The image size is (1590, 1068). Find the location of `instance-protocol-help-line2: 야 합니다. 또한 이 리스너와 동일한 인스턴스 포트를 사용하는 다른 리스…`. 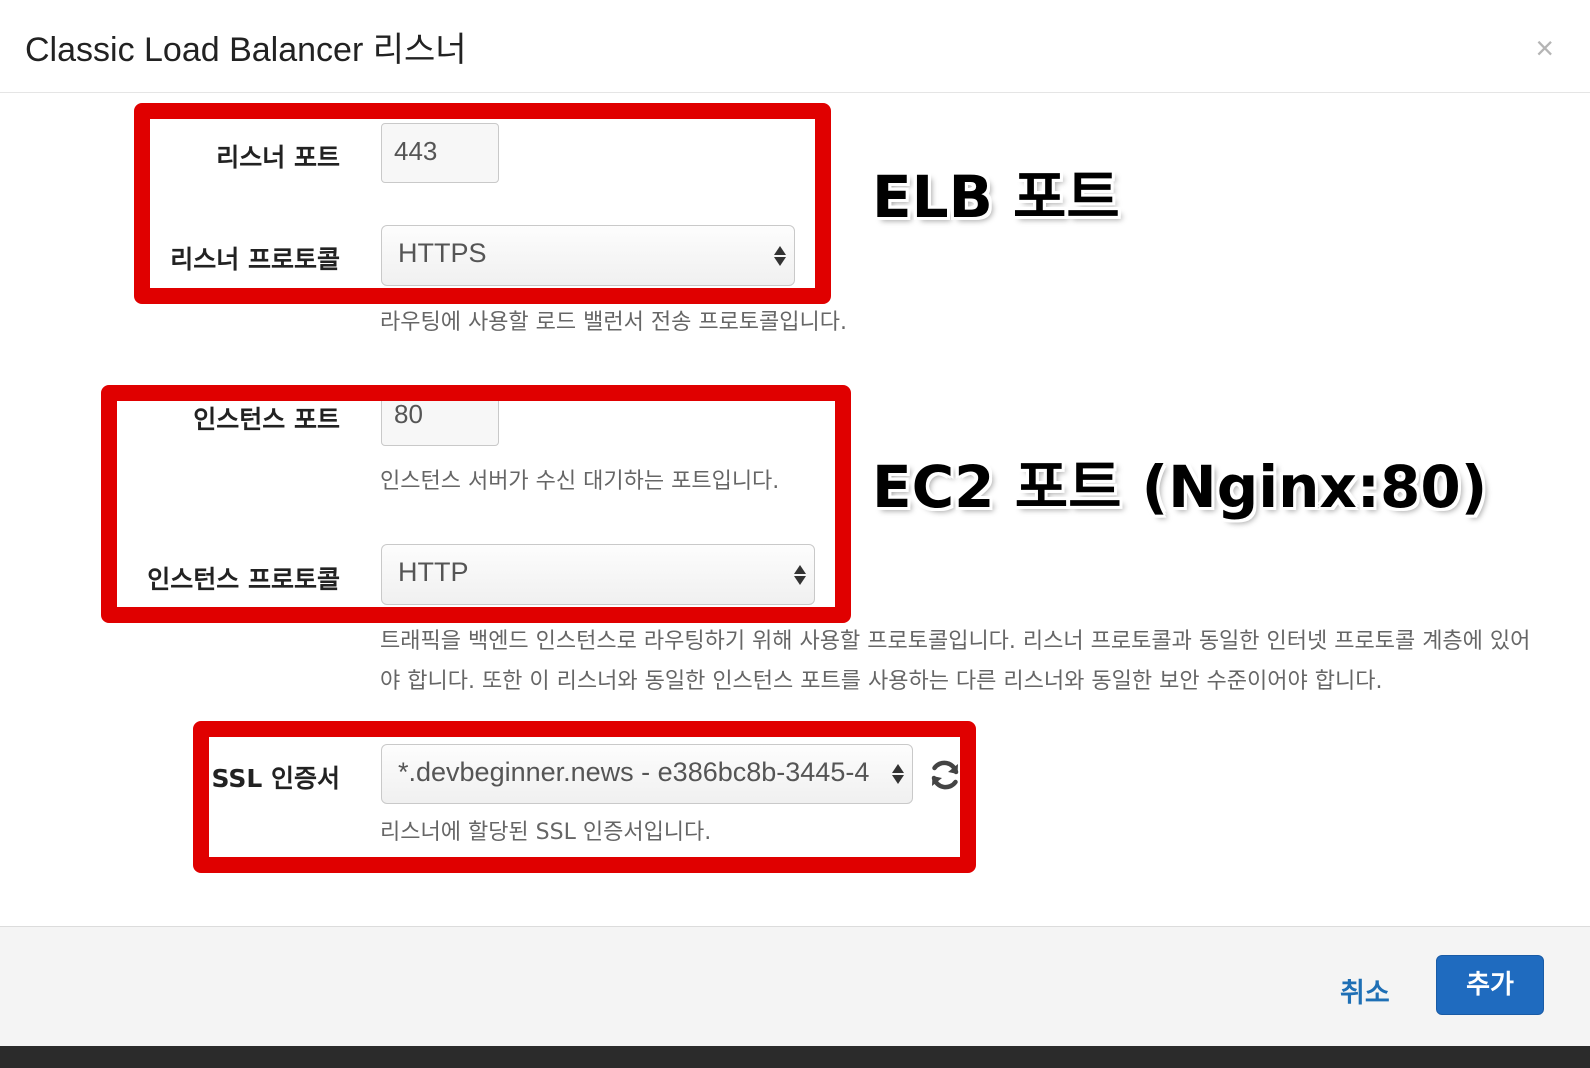

instance-protocol-help-line2: 야 합니다. 또한 이 리스너와 동일한 인스턴스 포트를 사용하는 다른 리스… is located at coordinates (881, 681).